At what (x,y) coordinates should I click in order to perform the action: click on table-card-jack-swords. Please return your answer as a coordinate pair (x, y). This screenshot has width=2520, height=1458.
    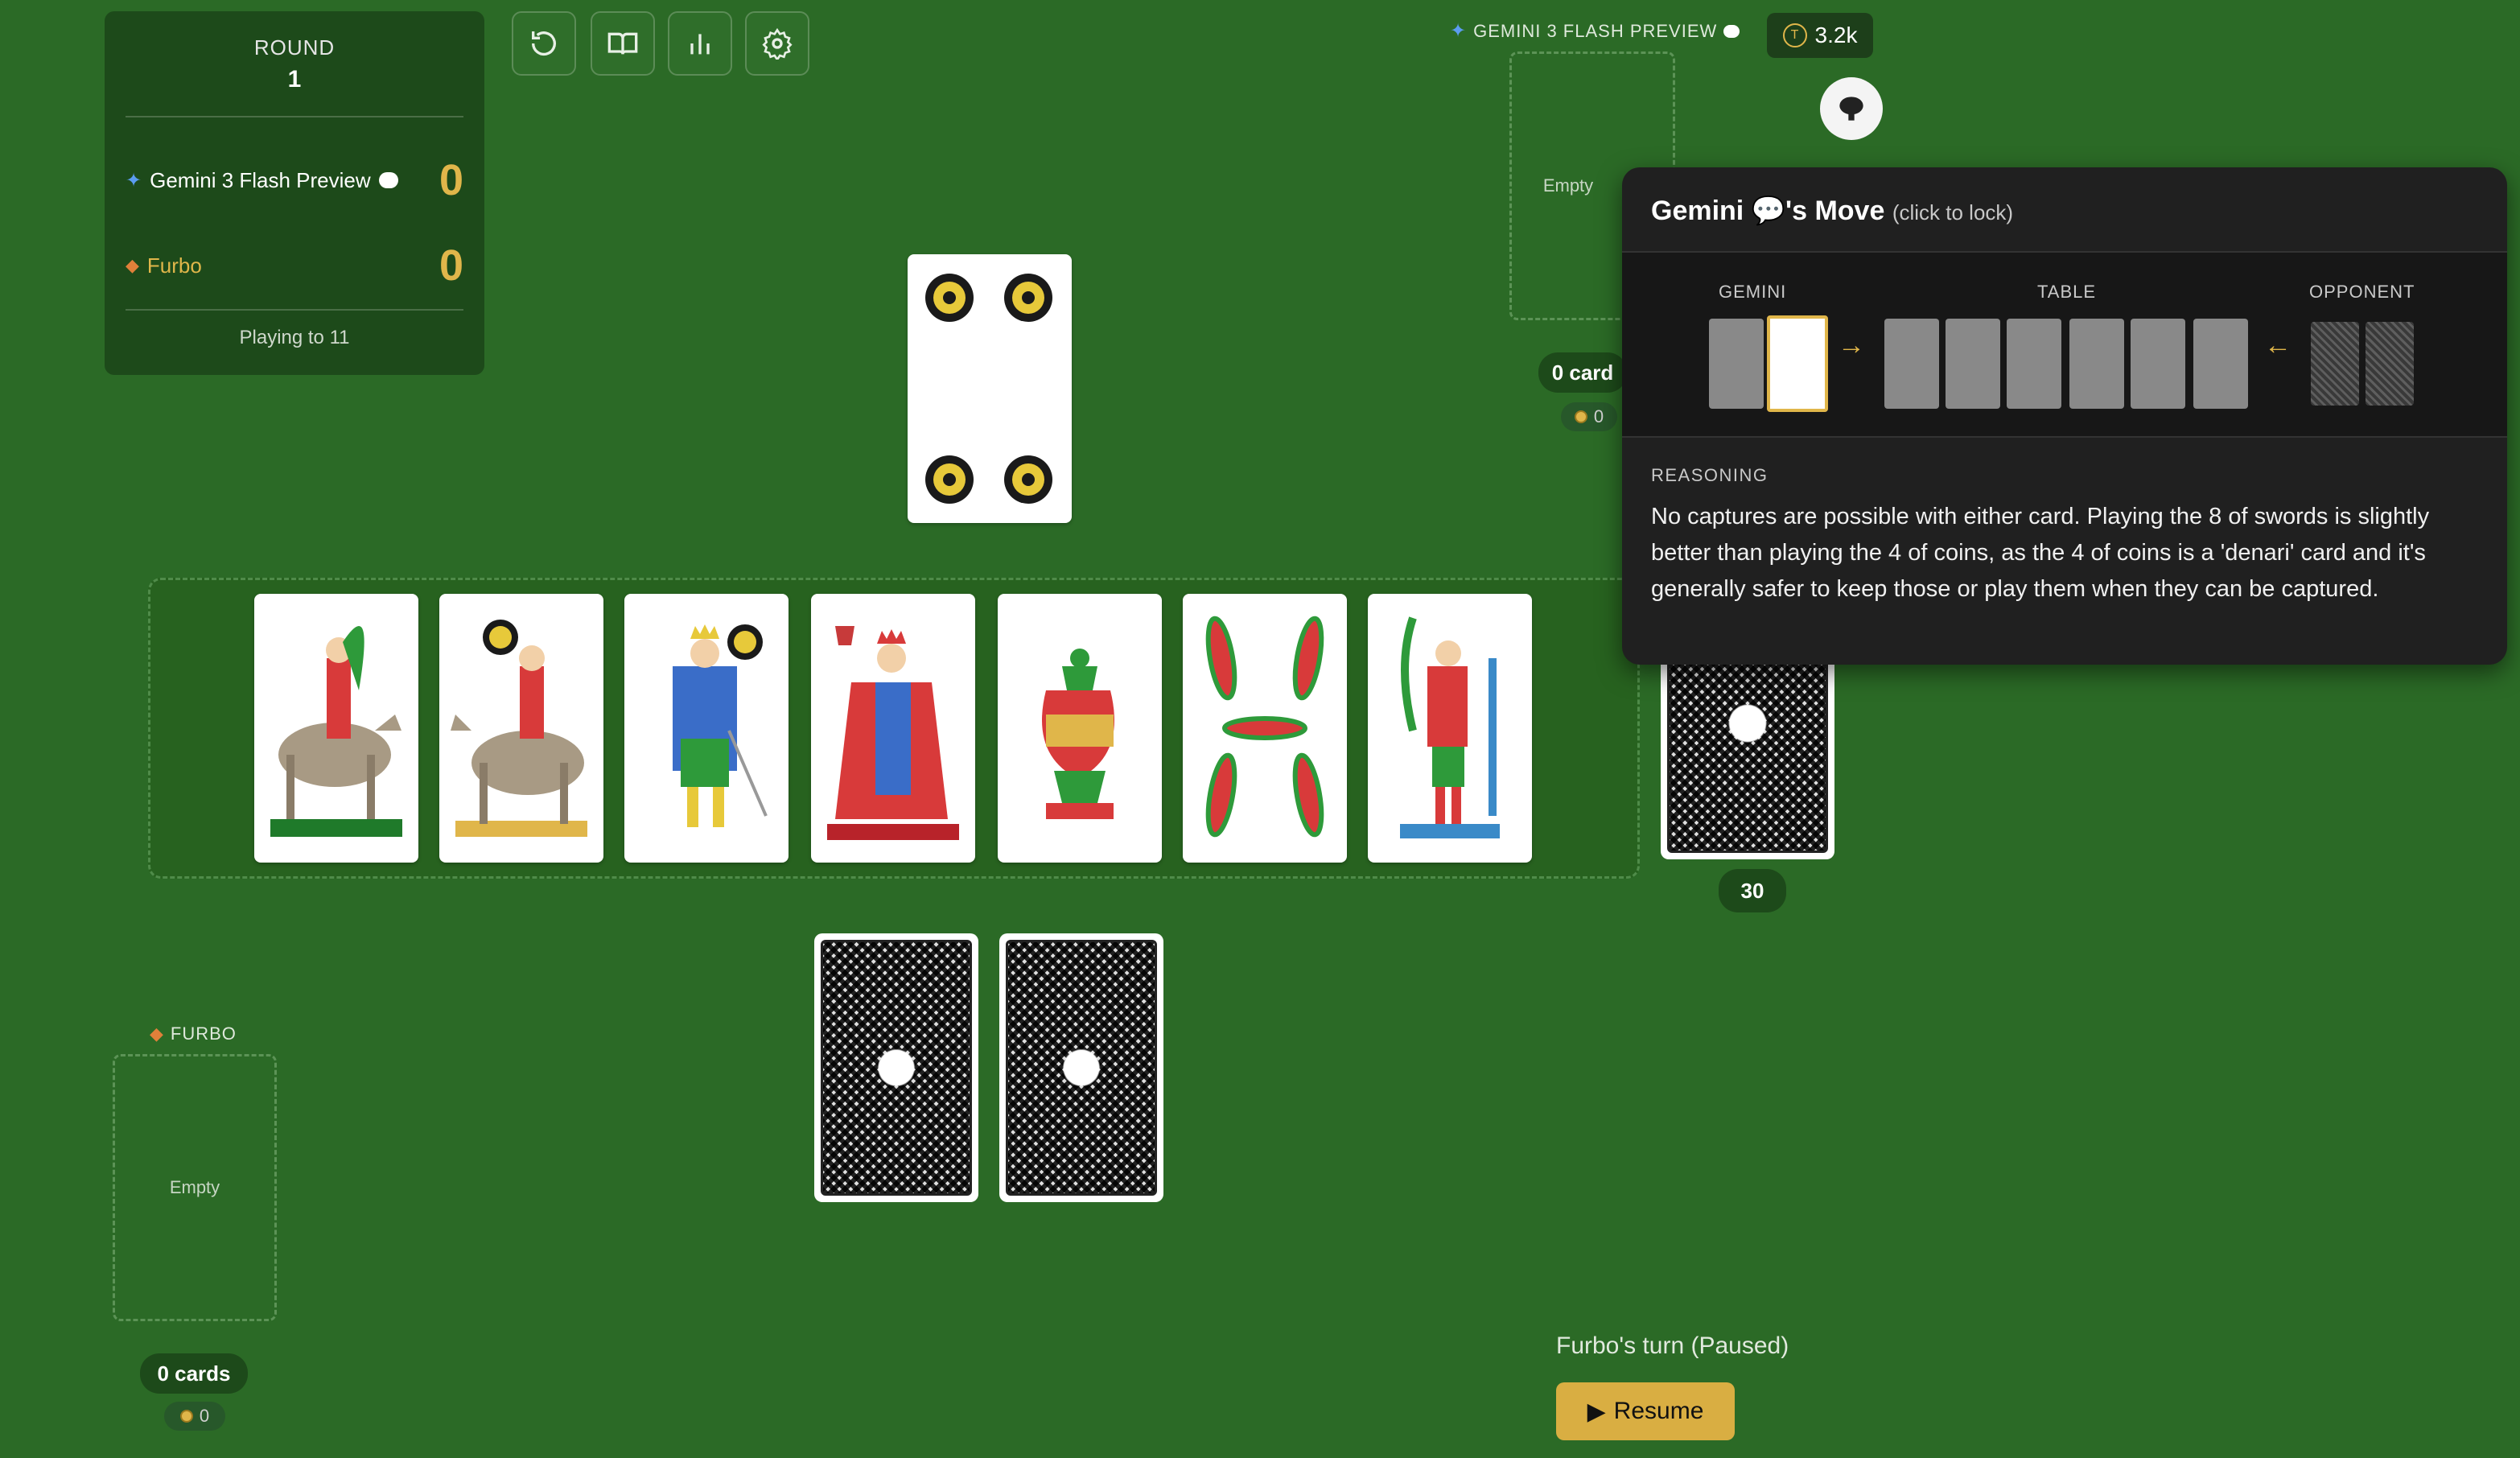
    Looking at the image, I should click on (1450, 728).